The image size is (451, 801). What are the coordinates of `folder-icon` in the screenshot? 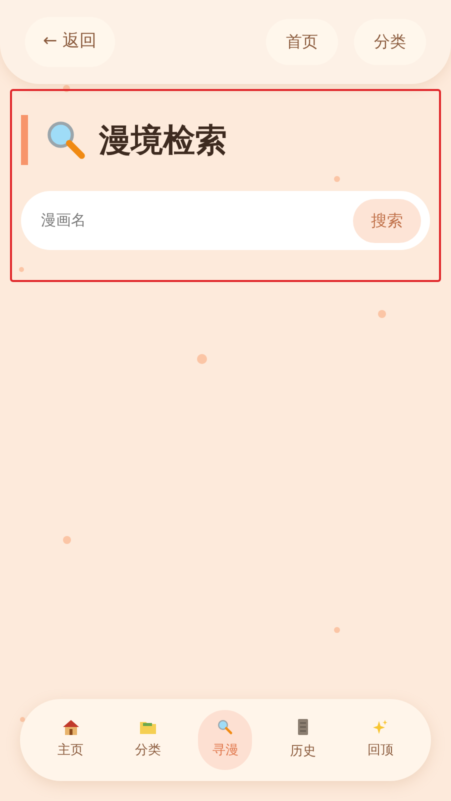 It's located at (148, 727).